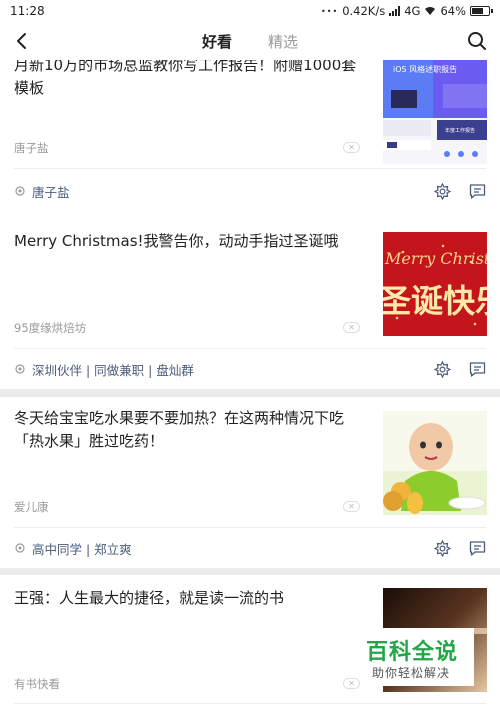 The height and width of the screenshot is (711, 500). I want to click on battery-level: 64%, so click(453, 11).